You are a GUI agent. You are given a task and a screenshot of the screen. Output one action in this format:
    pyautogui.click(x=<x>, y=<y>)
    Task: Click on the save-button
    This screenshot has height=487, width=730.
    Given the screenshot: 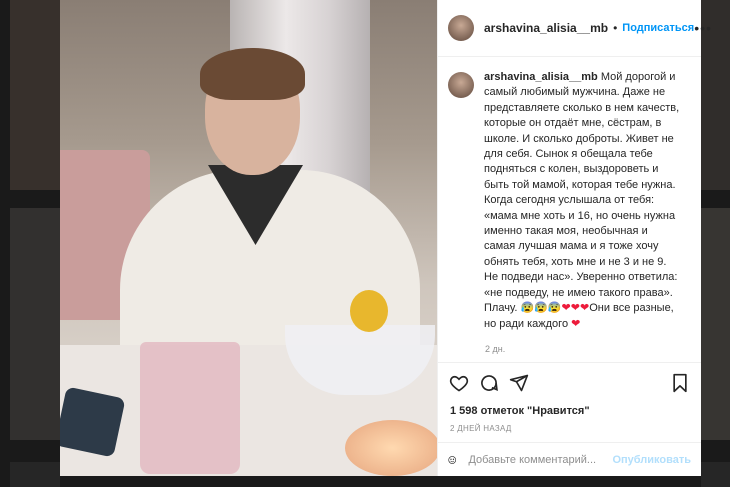 What is the action you would take?
    pyautogui.click(x=680, y=383)
    